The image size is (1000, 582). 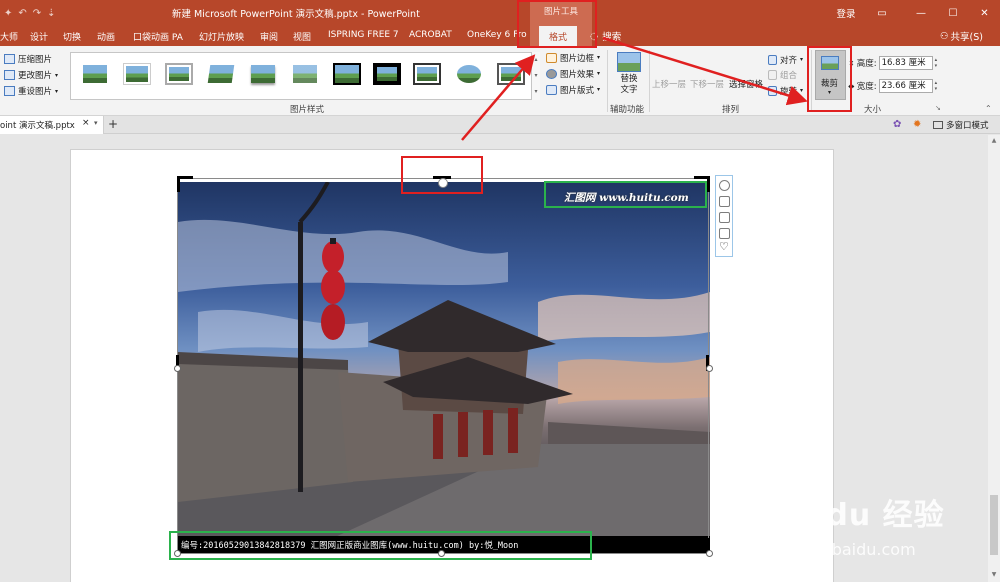 I want to click on baidu-jingyan-url: jingyan.baidu.com, so click(x=842, y=549).